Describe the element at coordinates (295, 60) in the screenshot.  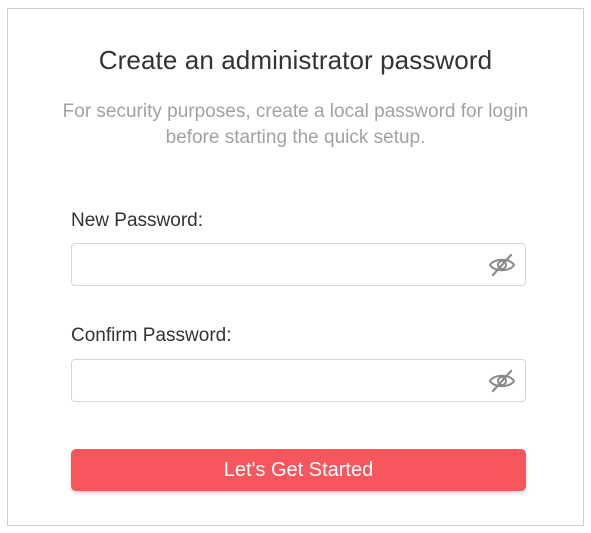
I see `page-title: Create an administrator password` at that location.